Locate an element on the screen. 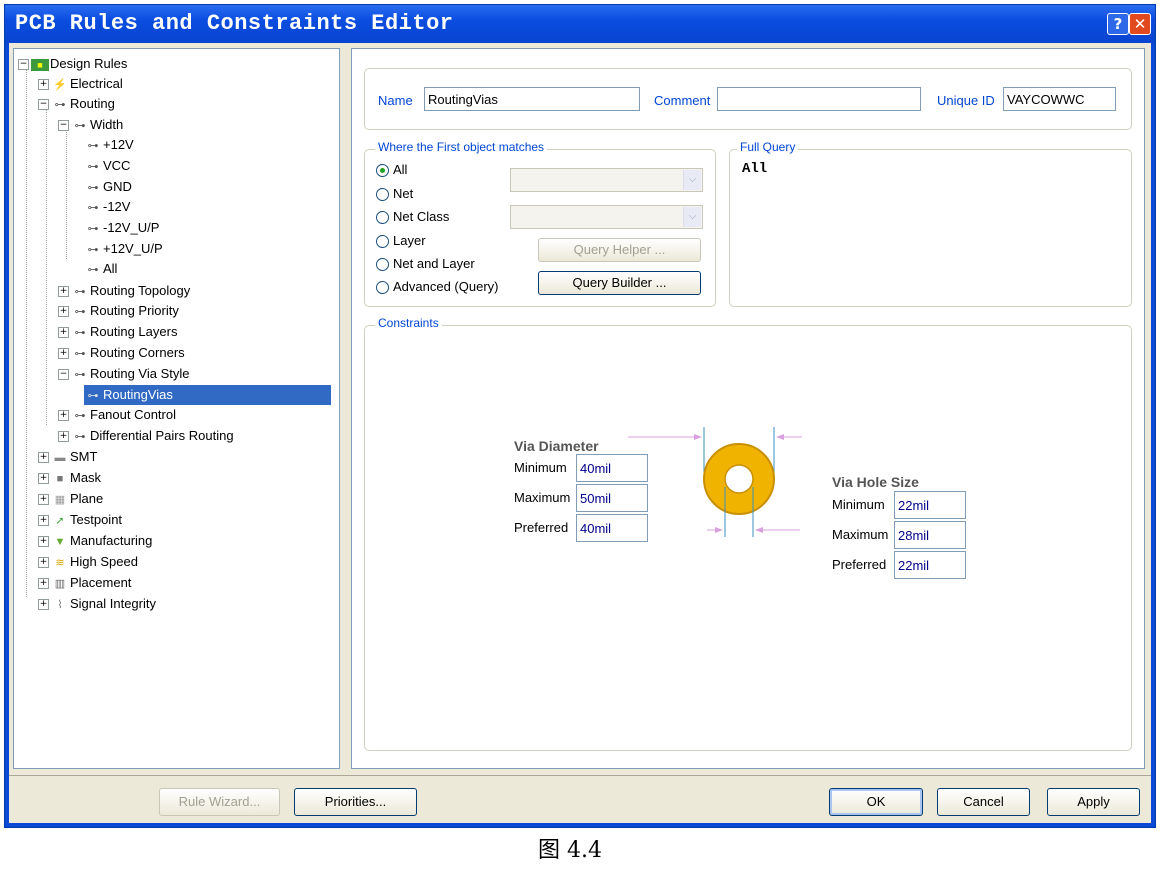  radio-net-and-layer: Net and Layer is located at coordinates (425, 264).